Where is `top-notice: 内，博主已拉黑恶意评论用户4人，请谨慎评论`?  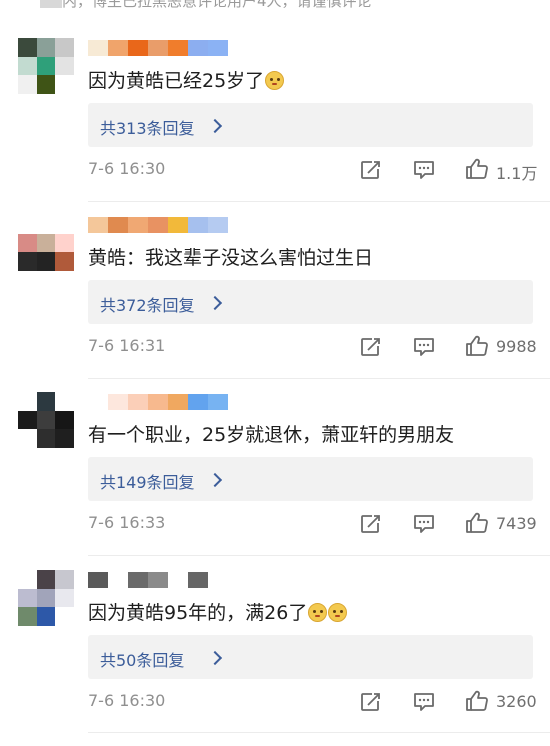
top-notice: 内，博主已拉黑恶意评论用户4人，请谨慎评论 is located at coordinates (275, 7).